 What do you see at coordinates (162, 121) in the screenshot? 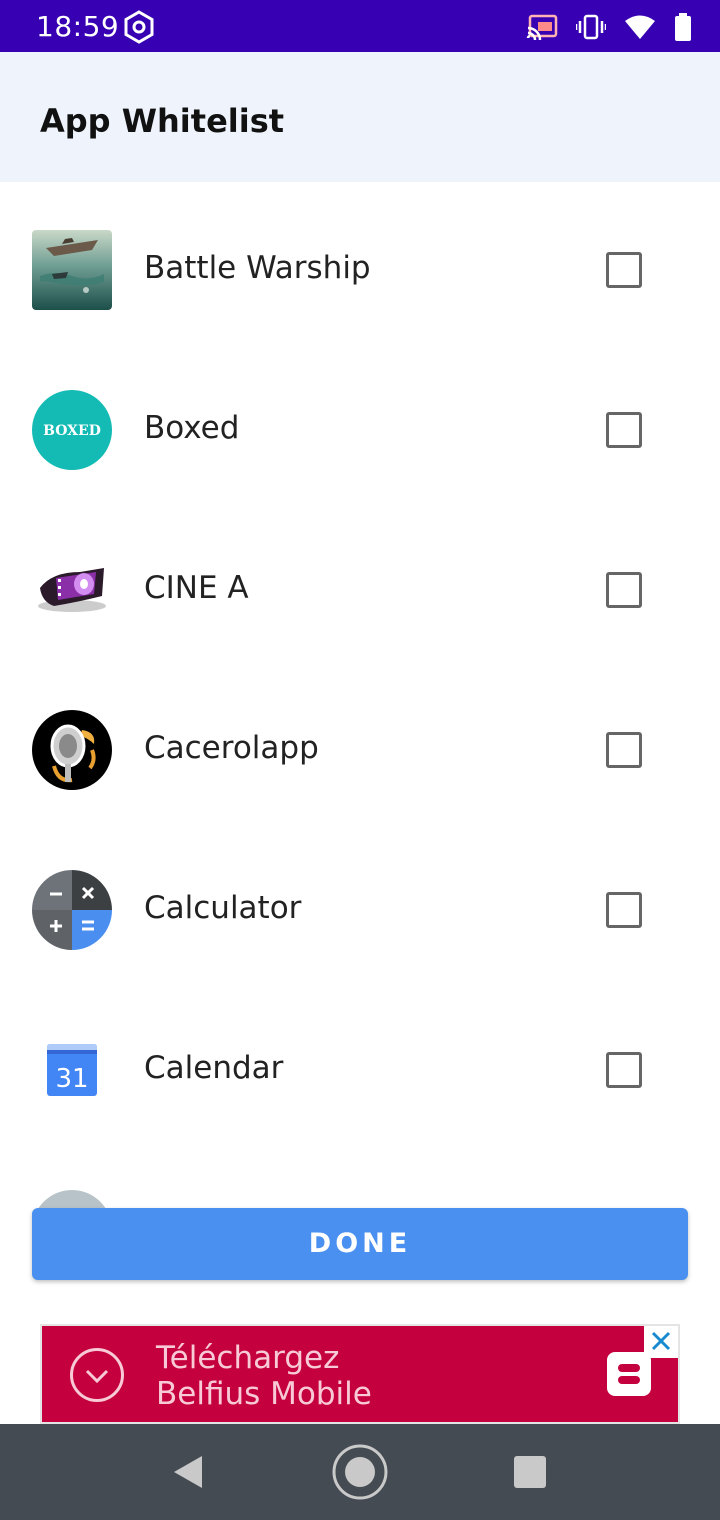
I see `page-title: App Whitelist` at bounding box center [162, 121].